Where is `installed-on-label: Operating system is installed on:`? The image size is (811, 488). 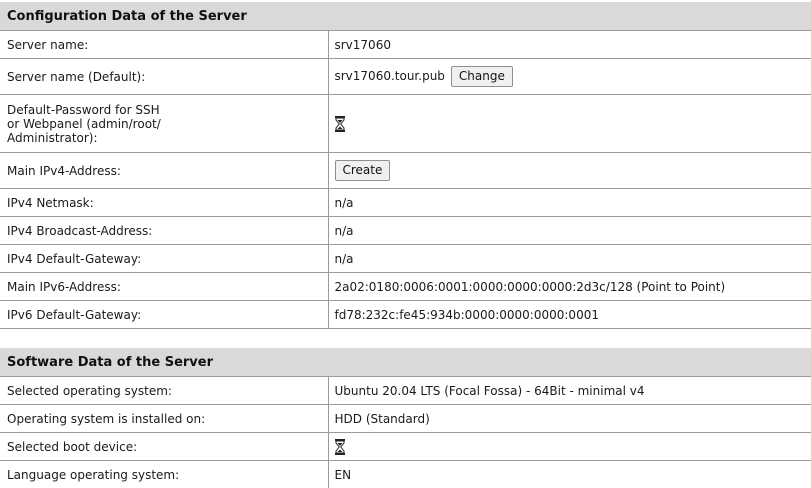 installed-on-label: Operating system is installed on: is located at coordinates (164, 418).